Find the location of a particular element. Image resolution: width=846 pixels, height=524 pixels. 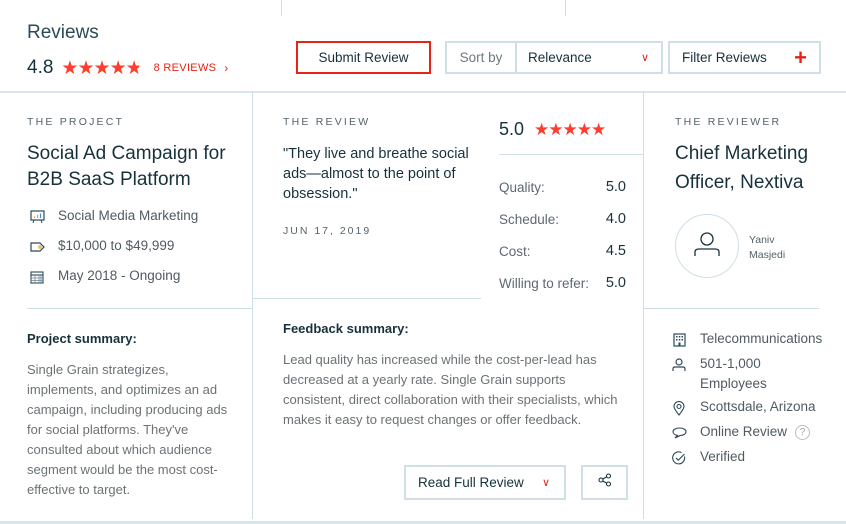

chevron-right-icon: › is located at coordinates (226, 68).